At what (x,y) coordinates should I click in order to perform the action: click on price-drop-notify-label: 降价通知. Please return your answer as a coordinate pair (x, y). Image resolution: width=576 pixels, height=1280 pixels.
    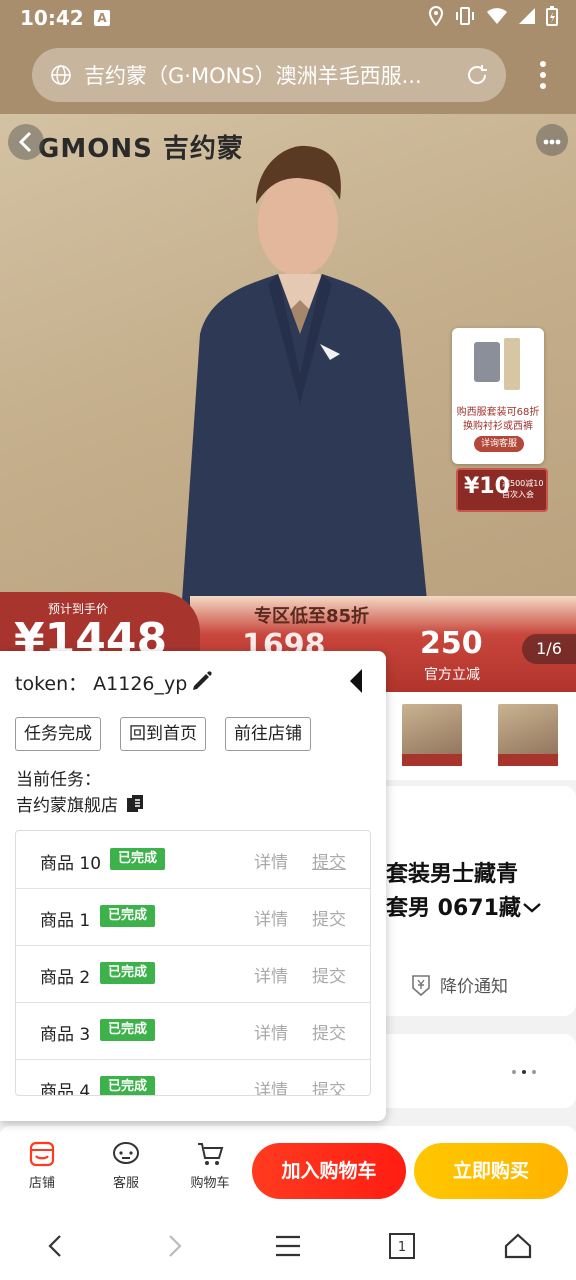
    Looking at the image, I should click on (474, 987).